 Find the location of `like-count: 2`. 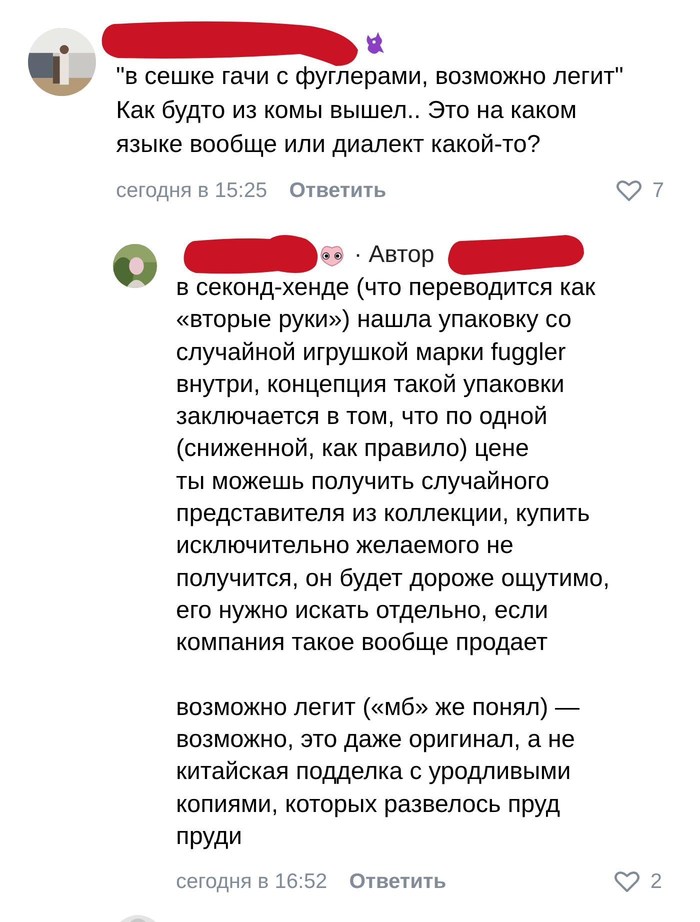

like-count: 2 is located at coordinates (656, 882).